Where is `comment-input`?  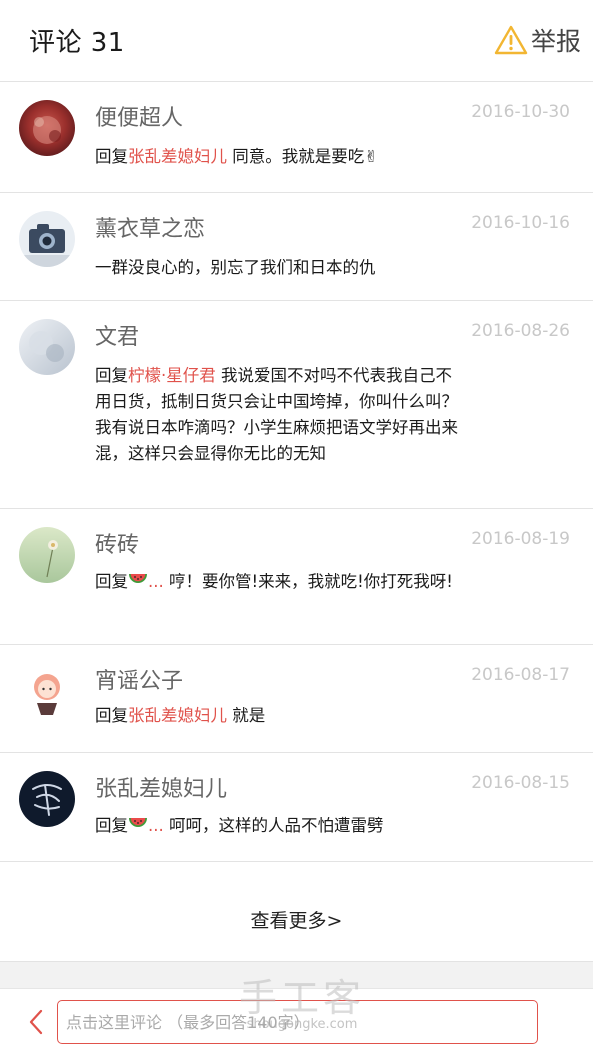 comment-input is located at coordinates (297, 1022).